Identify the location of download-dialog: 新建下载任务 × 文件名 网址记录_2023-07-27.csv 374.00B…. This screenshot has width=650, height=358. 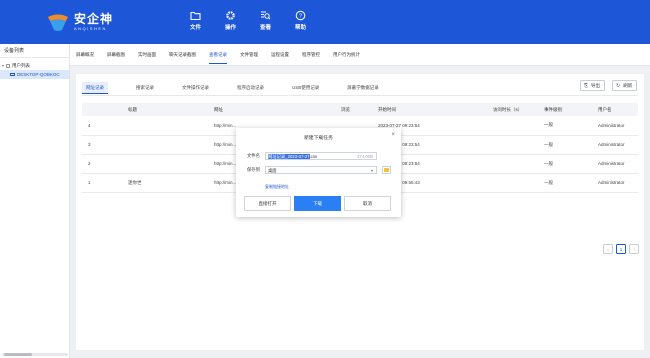
(318, 172).